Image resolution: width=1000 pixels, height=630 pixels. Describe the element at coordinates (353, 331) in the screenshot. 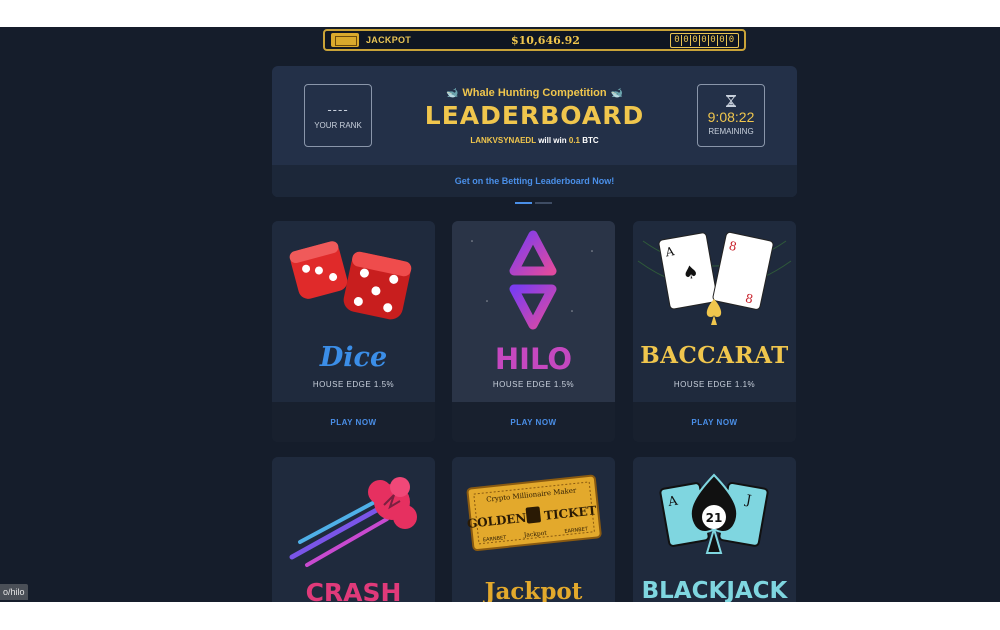

I see `game-card-dice: Dice HOUSE EDGE 1.5% PLAY NOW` at that location.